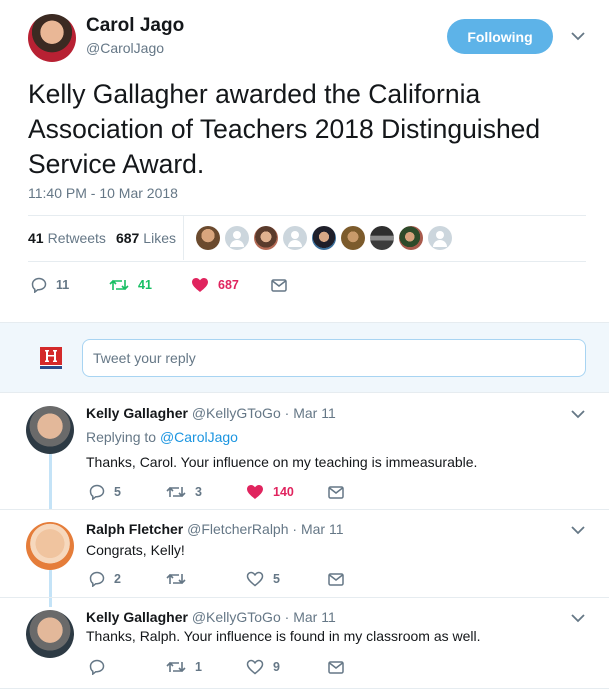 This screenshot has width=609, height=690. I want to click on reply-actions: 2 5, so click(221, 579).